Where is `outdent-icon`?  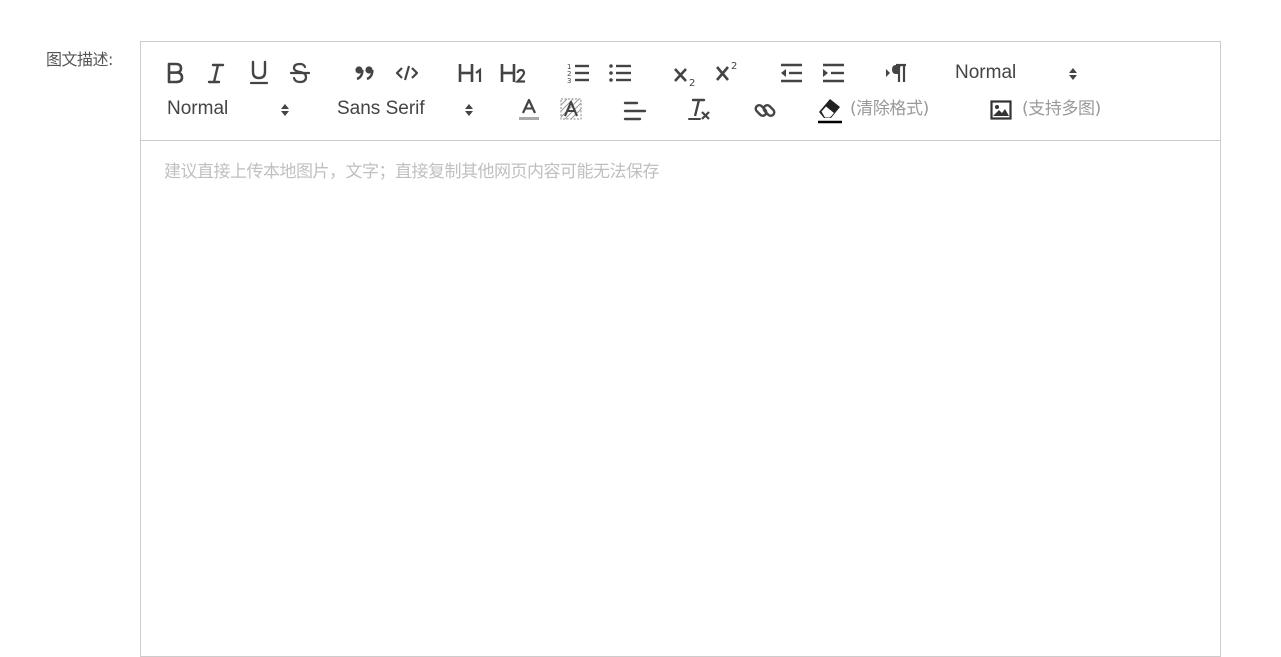 outdent-icon is located at coordinates (791, 73).